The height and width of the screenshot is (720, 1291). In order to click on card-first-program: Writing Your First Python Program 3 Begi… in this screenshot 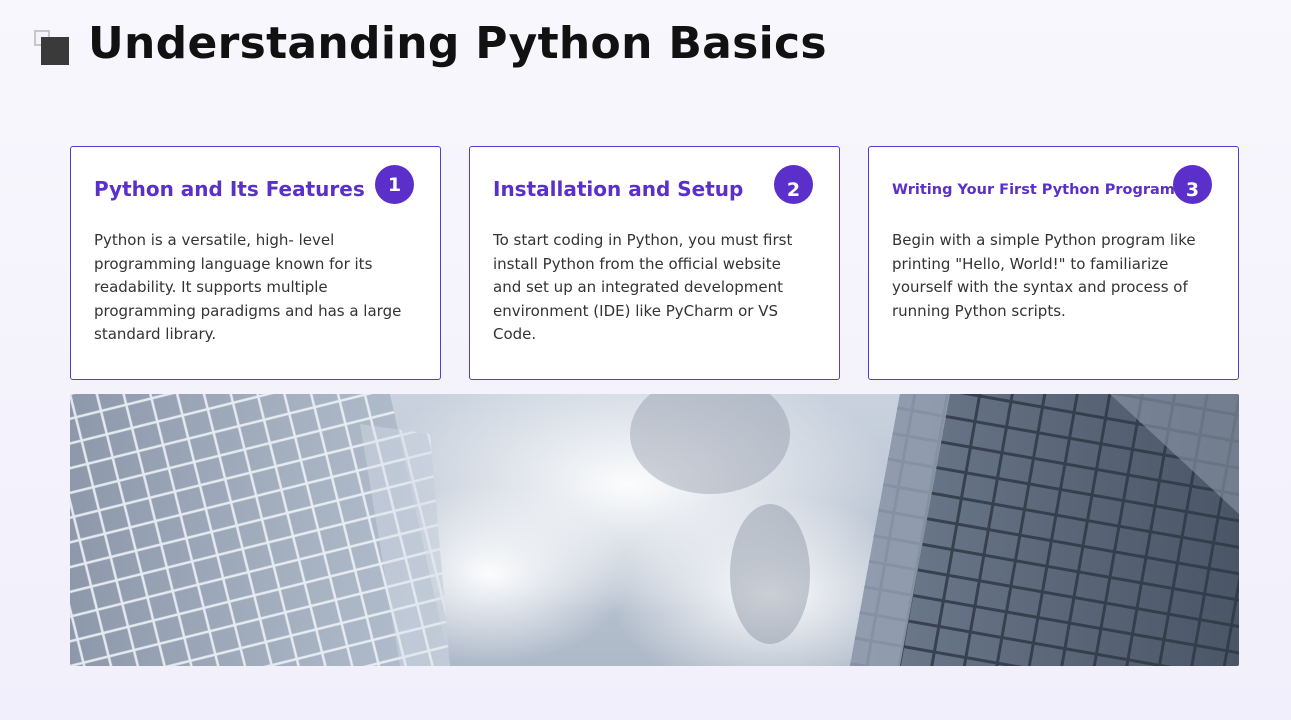, I will do `click(1053, 263)`.